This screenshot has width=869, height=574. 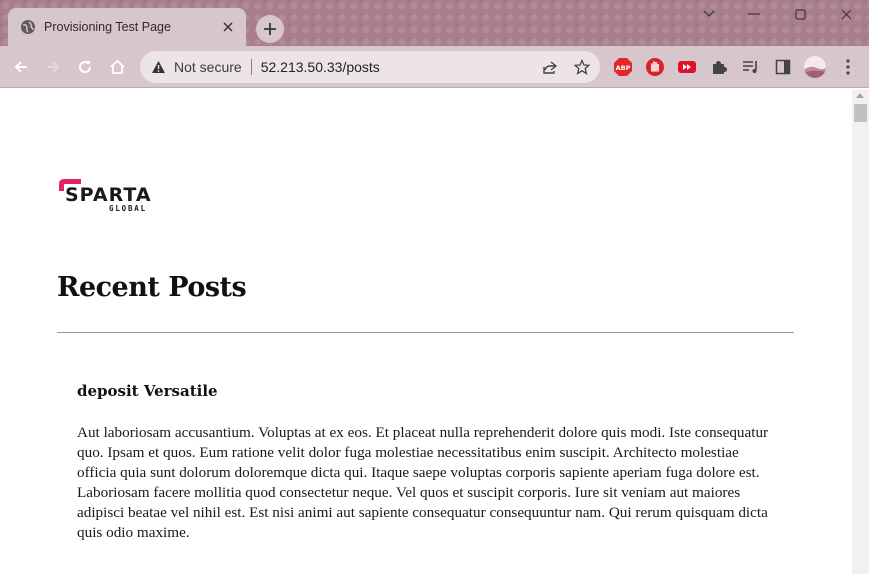 I want to click on omnibox-divider, so click(x=251, y=67).